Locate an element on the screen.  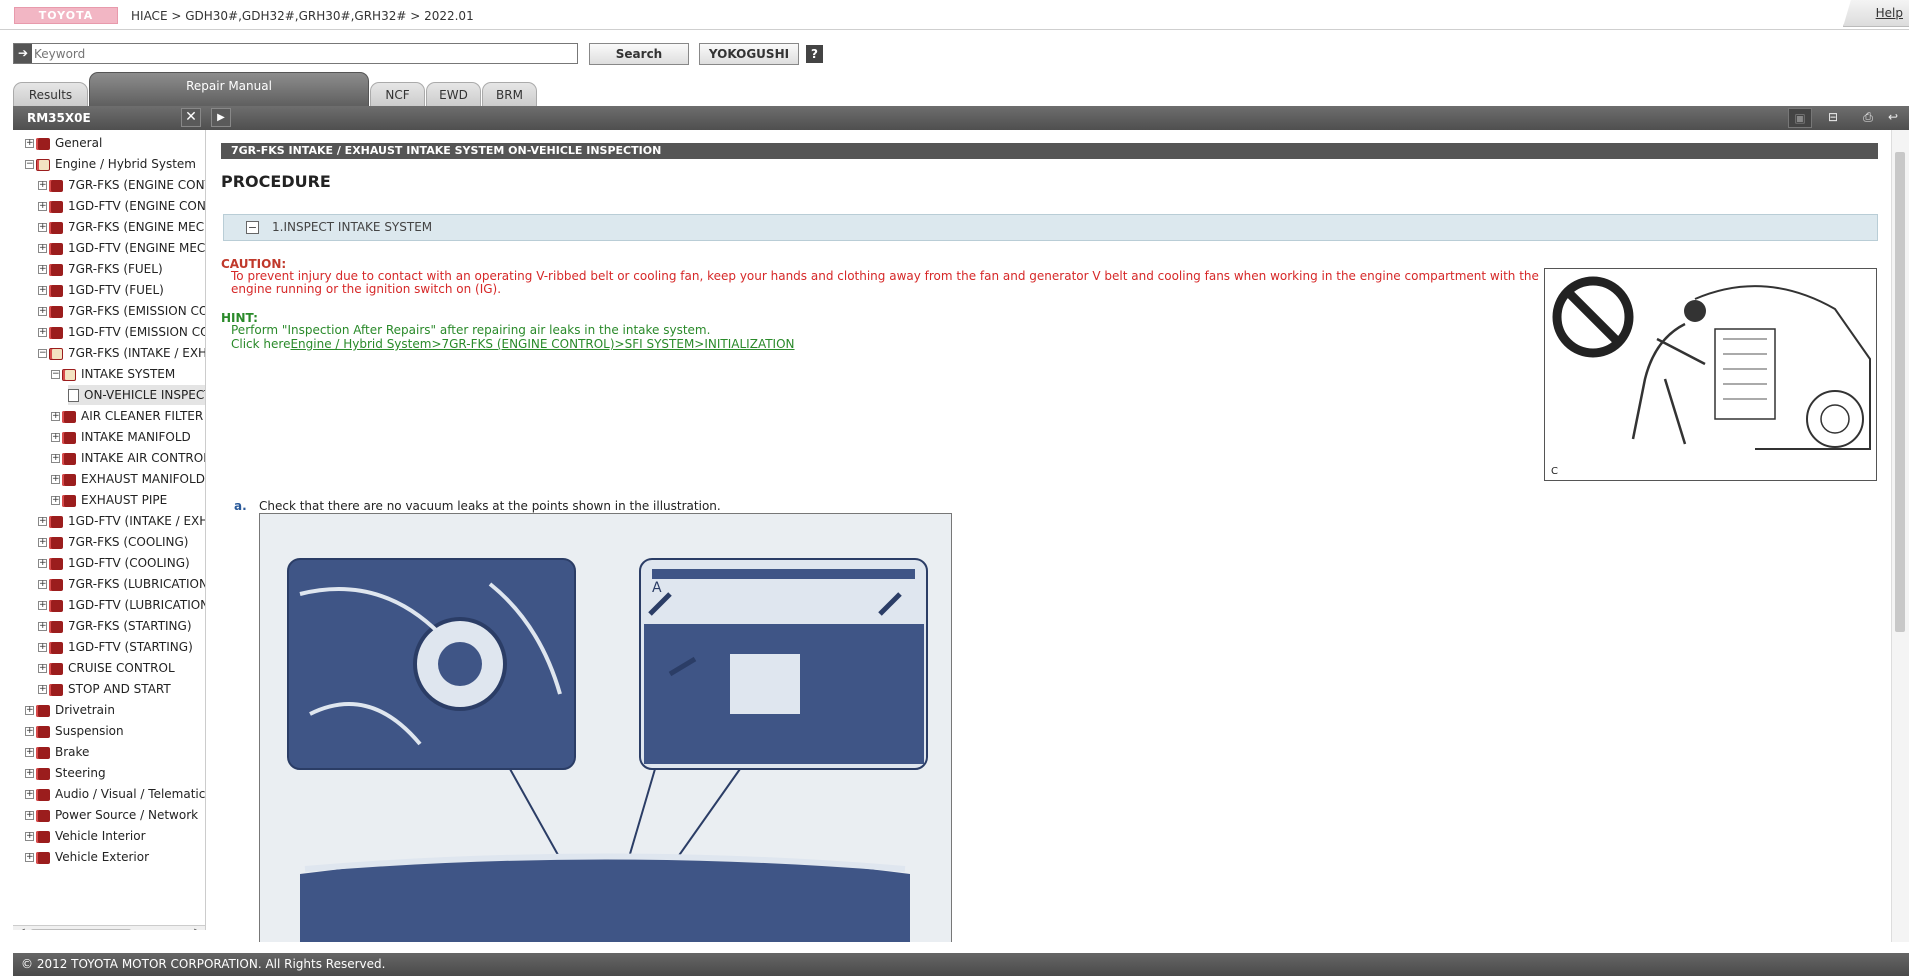
tree-item-power-source: + Power Source / Network is located at coordinates (111, 815).